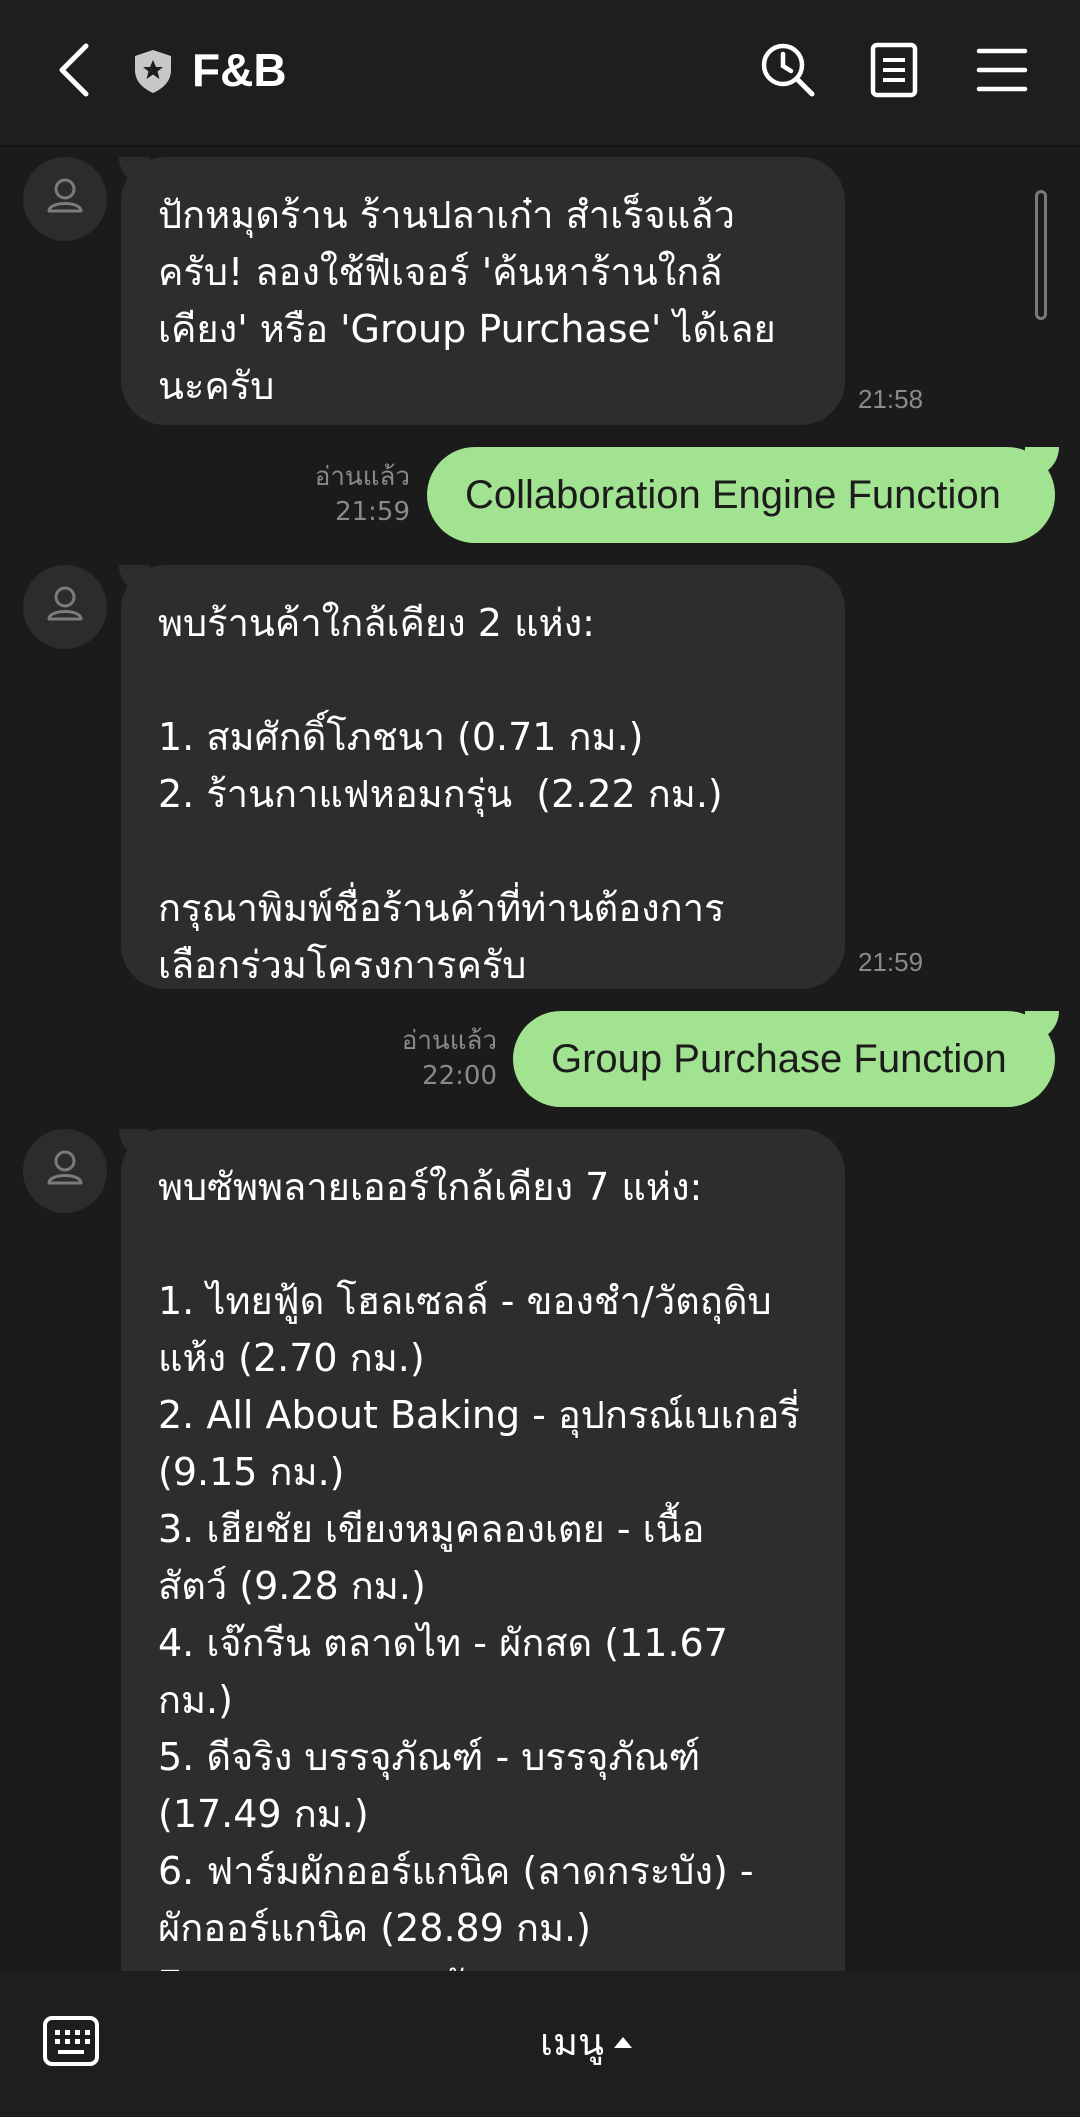 The height and width of the screenshot is (2117, 1080). I want to click on notes-icon, so click(894, 70).